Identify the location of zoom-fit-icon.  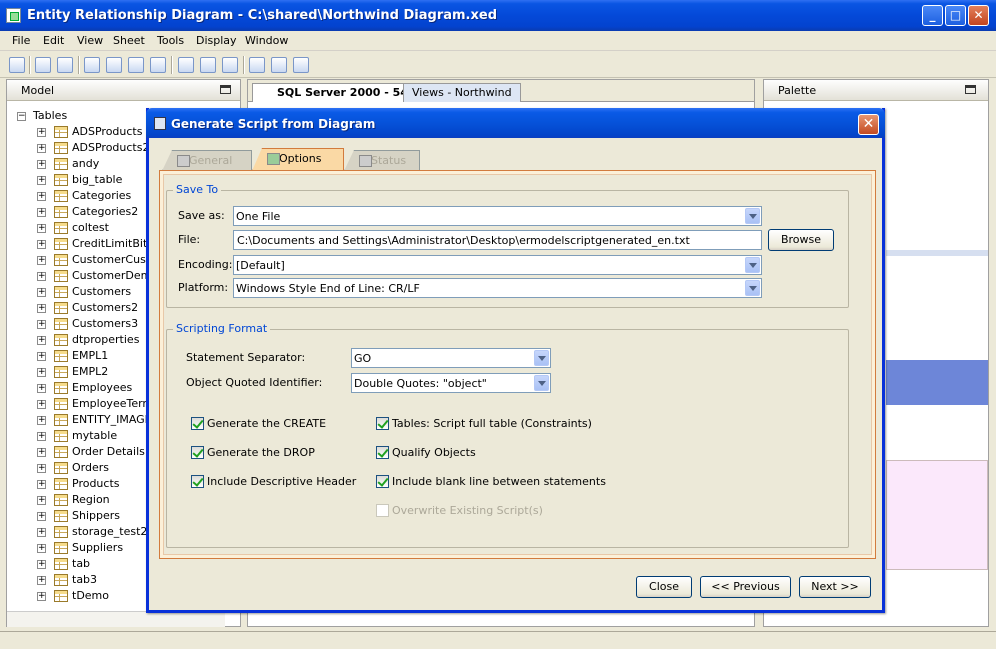
(158, 65).